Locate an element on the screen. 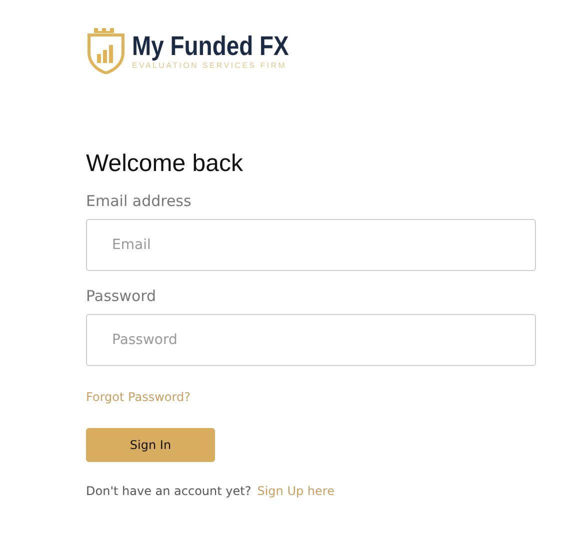 The image size is (573, 533). sign-up-link: Sign Up here is located at coordinates (295, 491).